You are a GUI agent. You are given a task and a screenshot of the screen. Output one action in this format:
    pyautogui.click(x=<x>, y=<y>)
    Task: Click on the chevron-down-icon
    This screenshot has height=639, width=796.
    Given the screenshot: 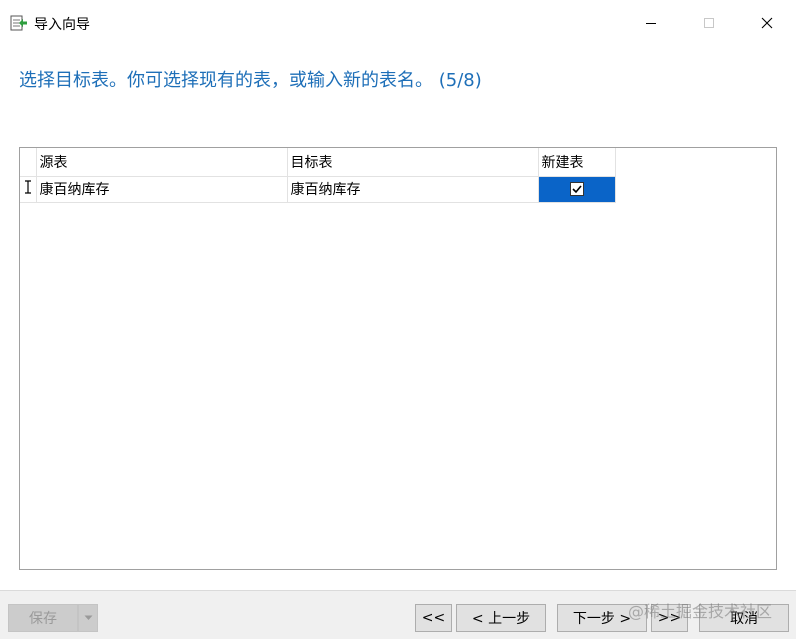 What is the action you would take?
    pyautogui.click(x=88, y=617)
    